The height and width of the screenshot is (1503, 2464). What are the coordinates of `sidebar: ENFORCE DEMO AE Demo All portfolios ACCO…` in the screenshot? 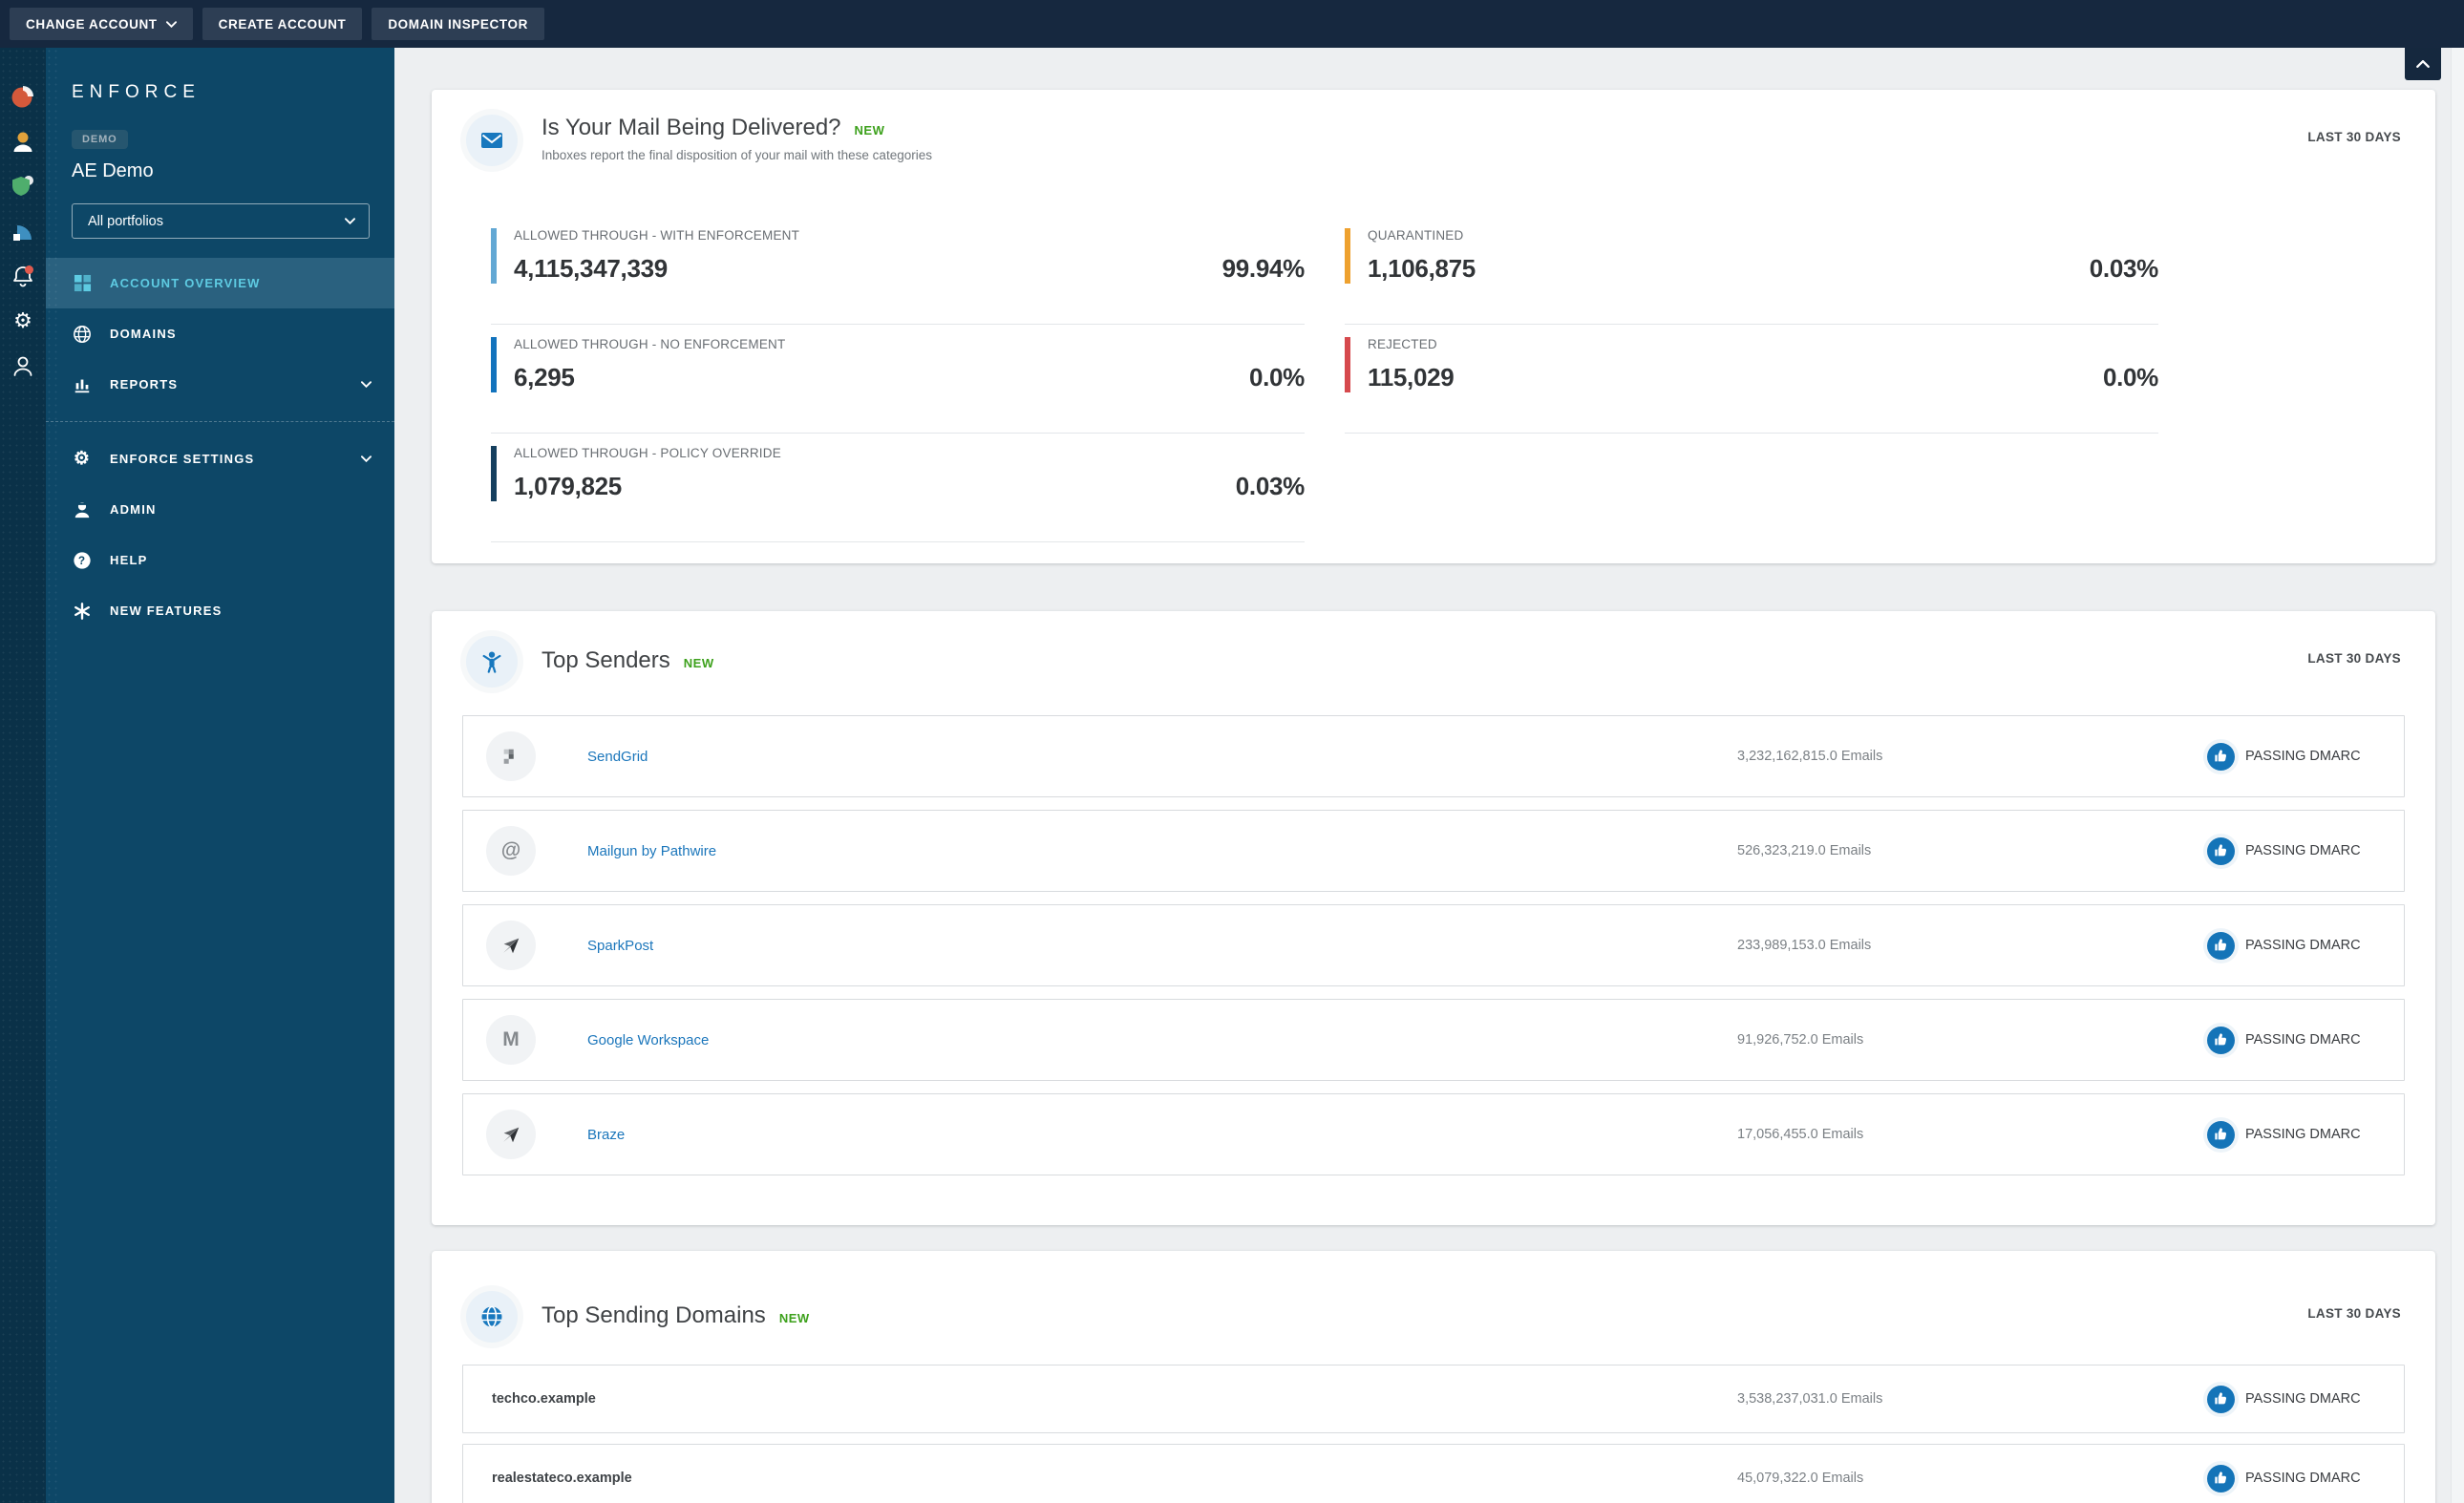 It's located at (220, 775).